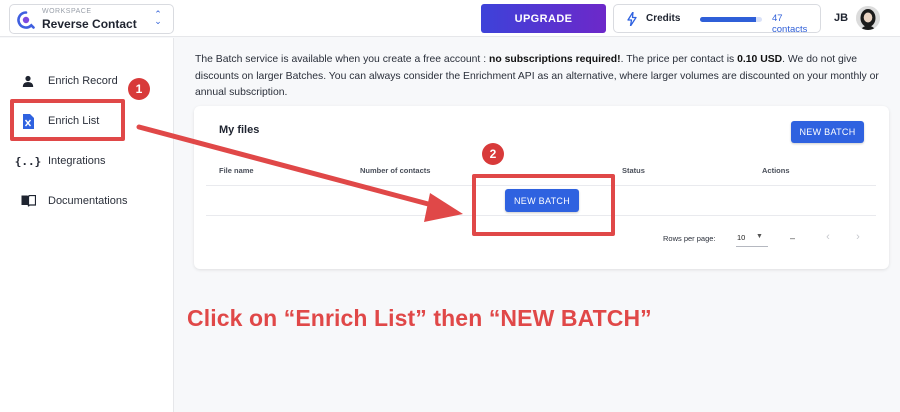  I want to click on credits-label: Credits, so click(663, 18).